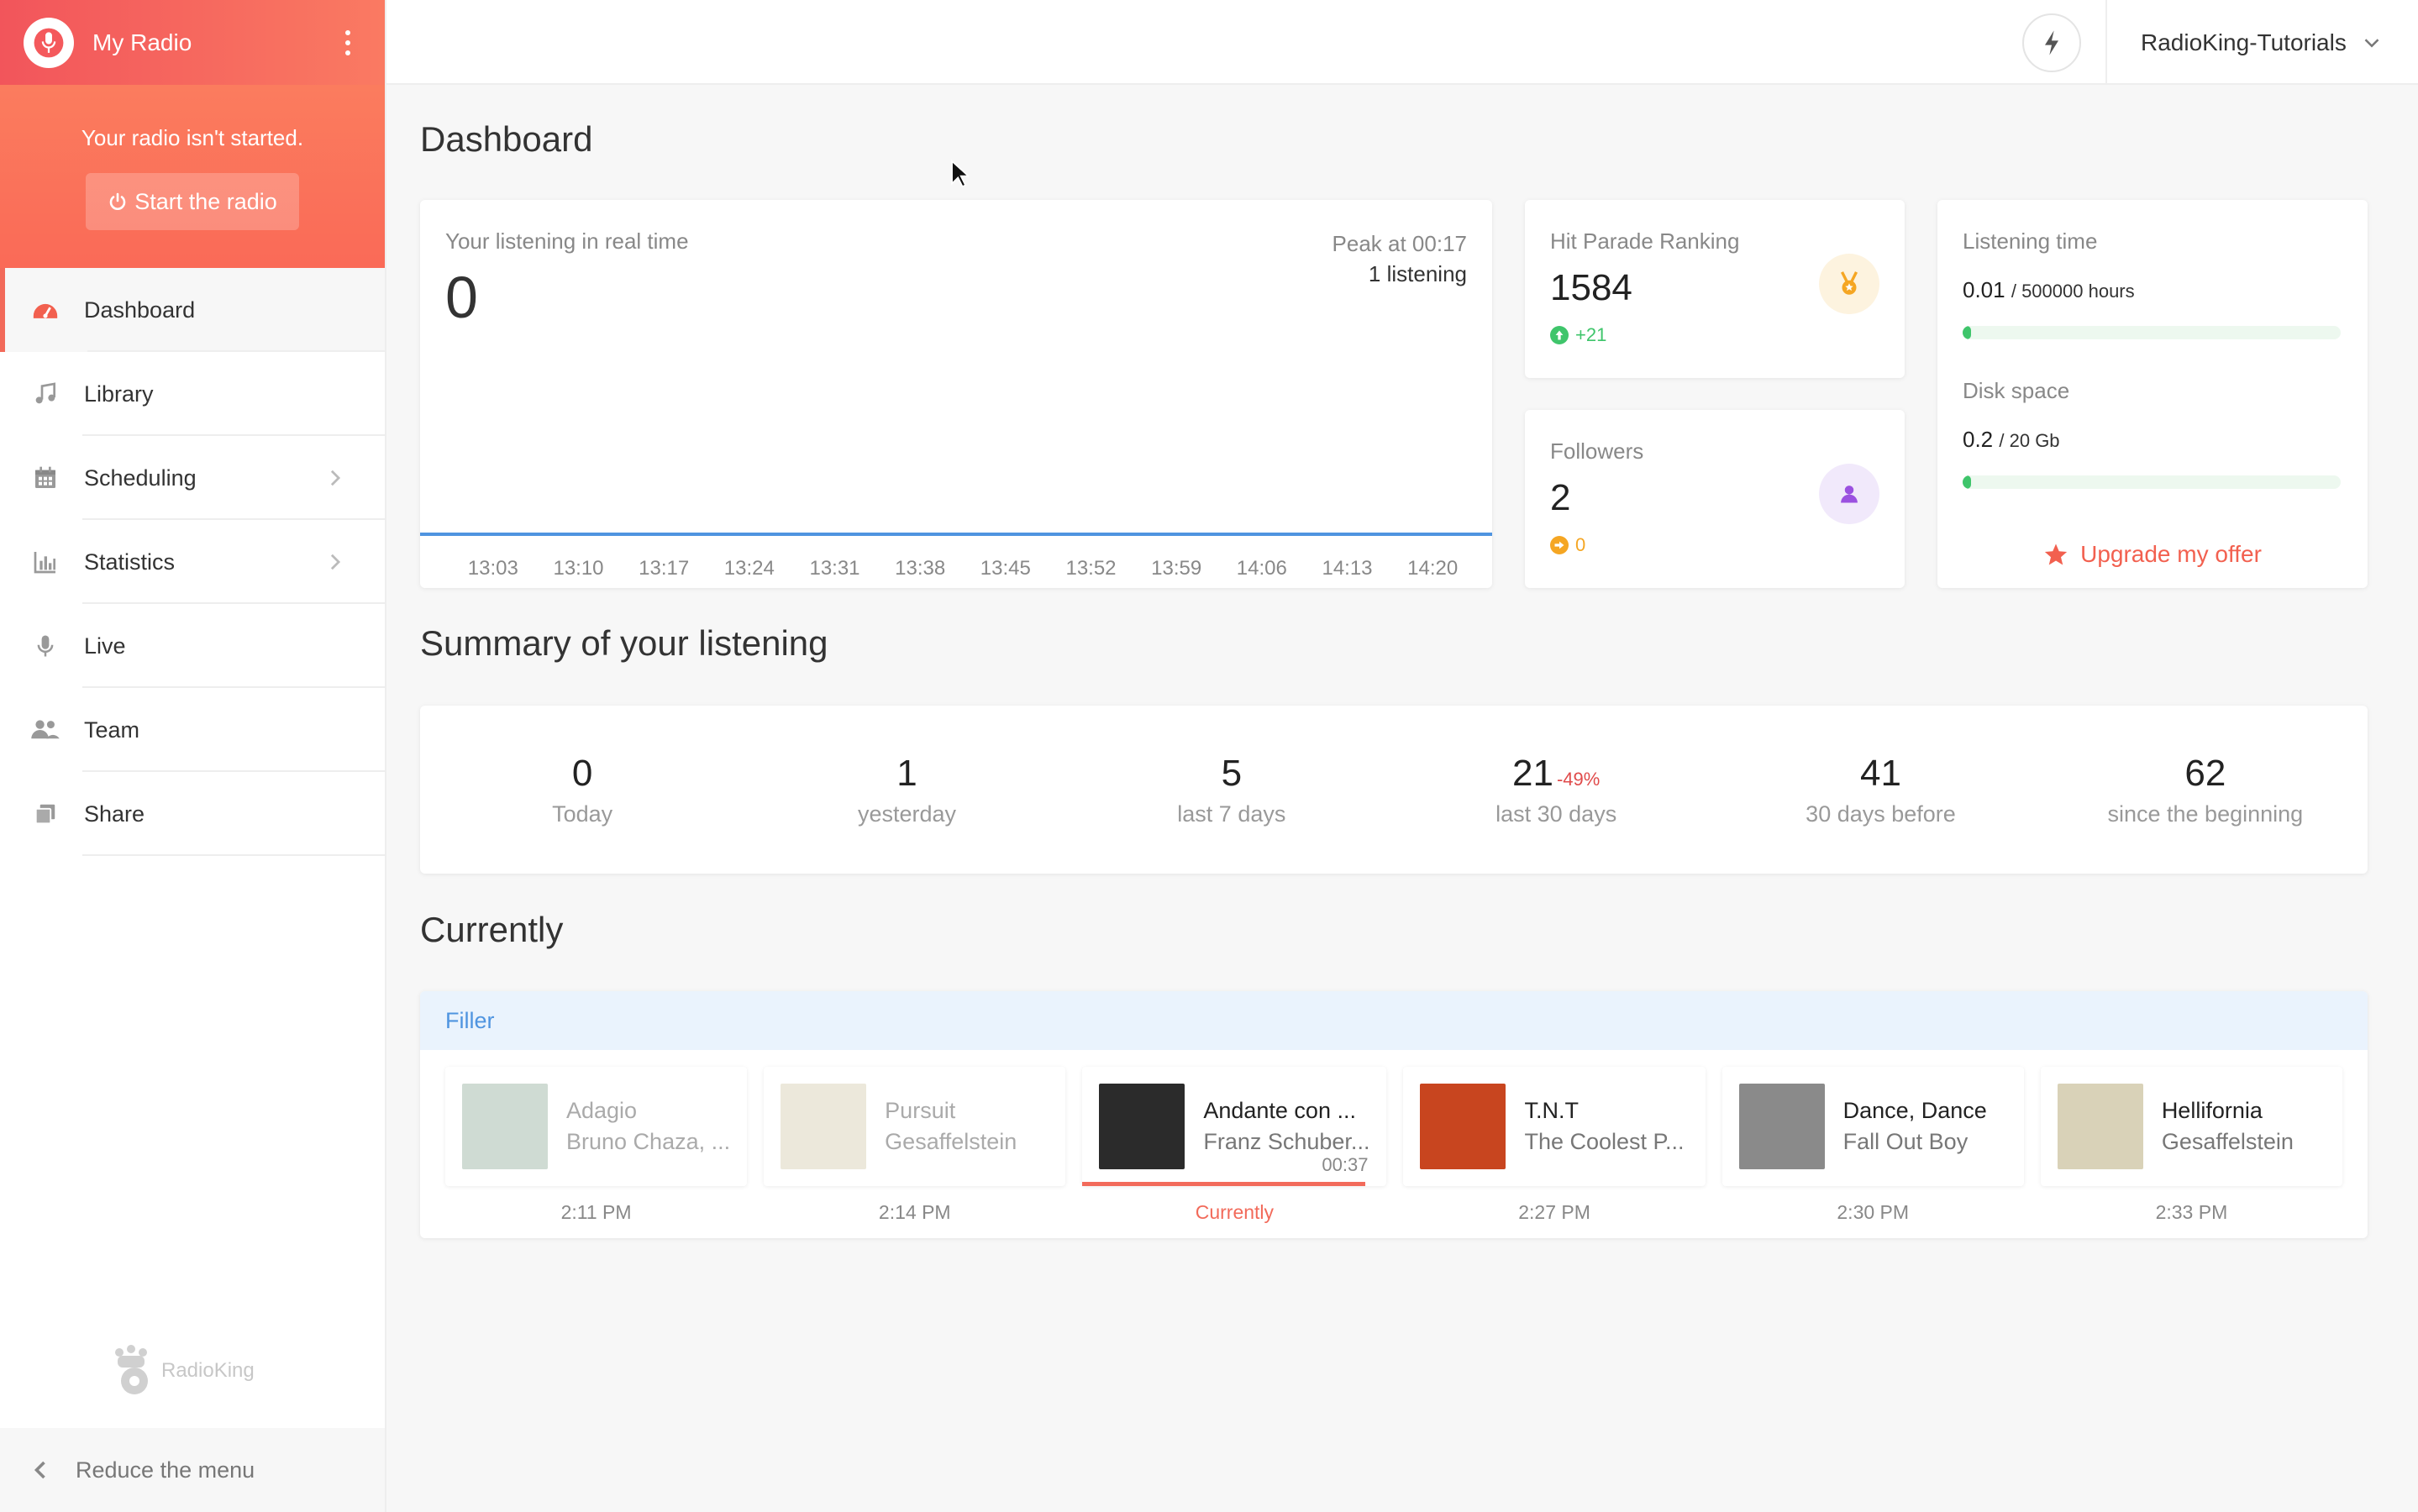 The image size is (2418, 1512). What do you see at coordinates (1915, 1126) in the screenshot?
I see `track-info: Dance, Dance Fall Out Boy` at bounding box center [1915, 1126].